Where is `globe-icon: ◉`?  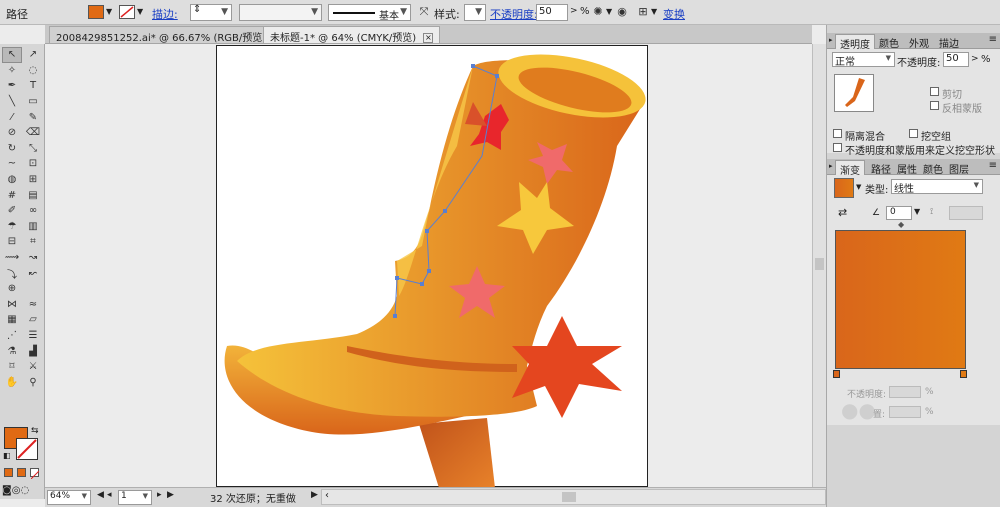 globe-icon: ◉ is located at coordinates (622, 12).